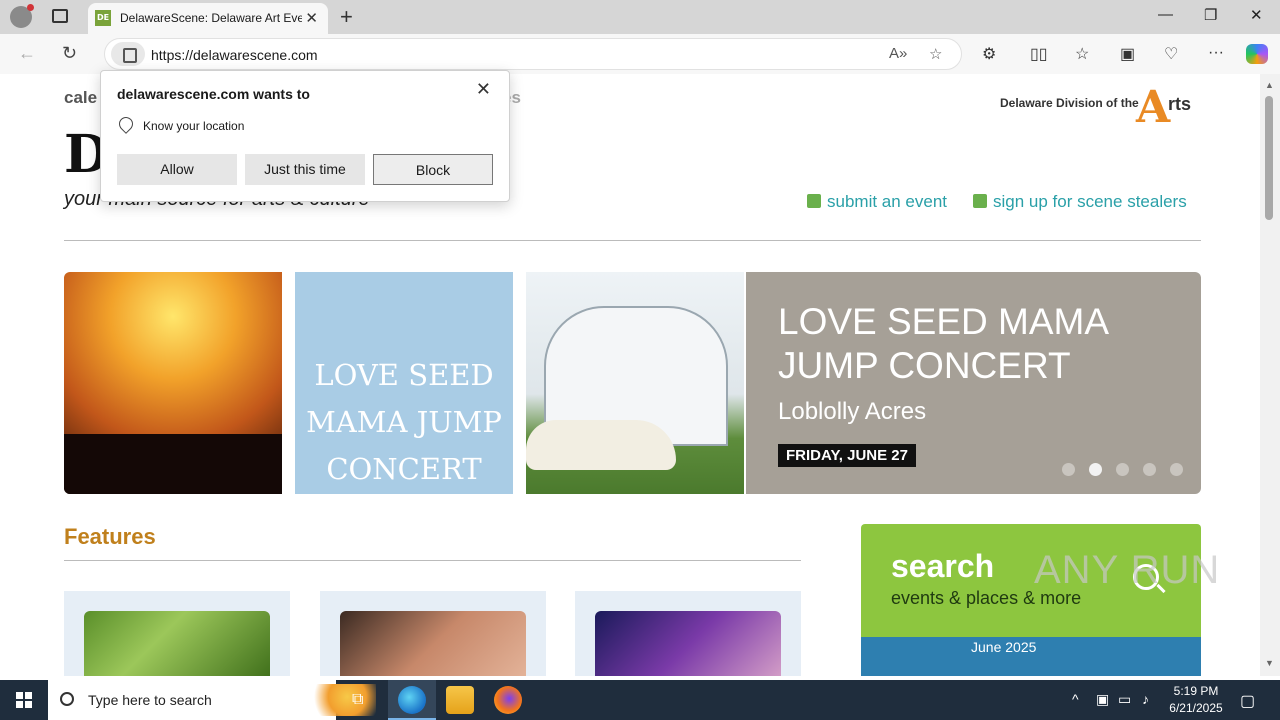 This screenshot has width=1280, height=720. Describe the element at coordinates (814, 201) in the screenshot. I see `calendar-plus-icon` at that location.